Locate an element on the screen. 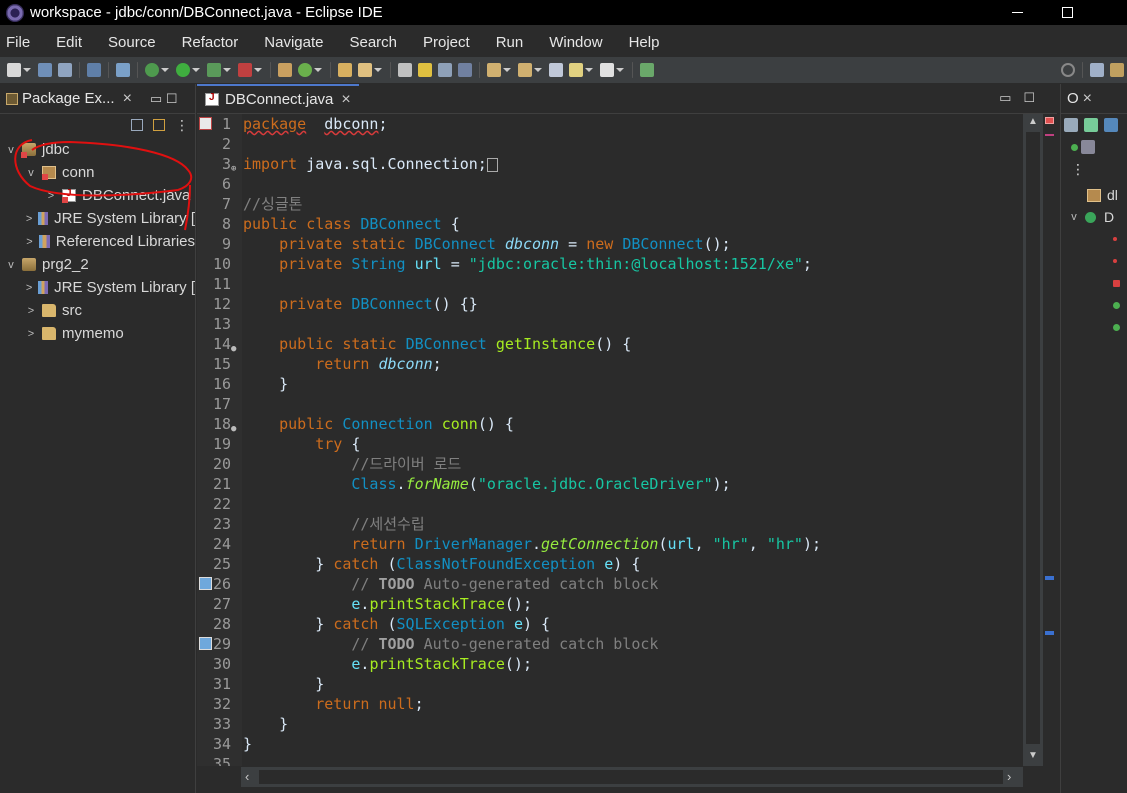 This screenshot has width=1127, height=793. horizontal-scrollbar: ‹ › is located at coordinates (632, 777).